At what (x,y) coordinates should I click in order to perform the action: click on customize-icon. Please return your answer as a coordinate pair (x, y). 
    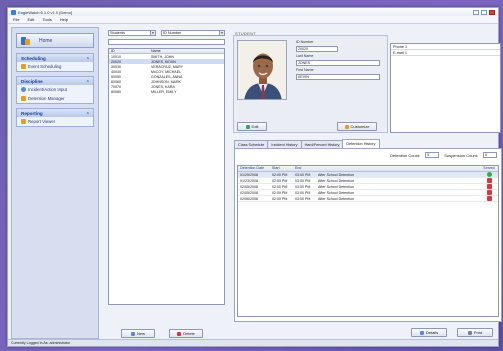
    Looking at the image, I should click on (346, 126).